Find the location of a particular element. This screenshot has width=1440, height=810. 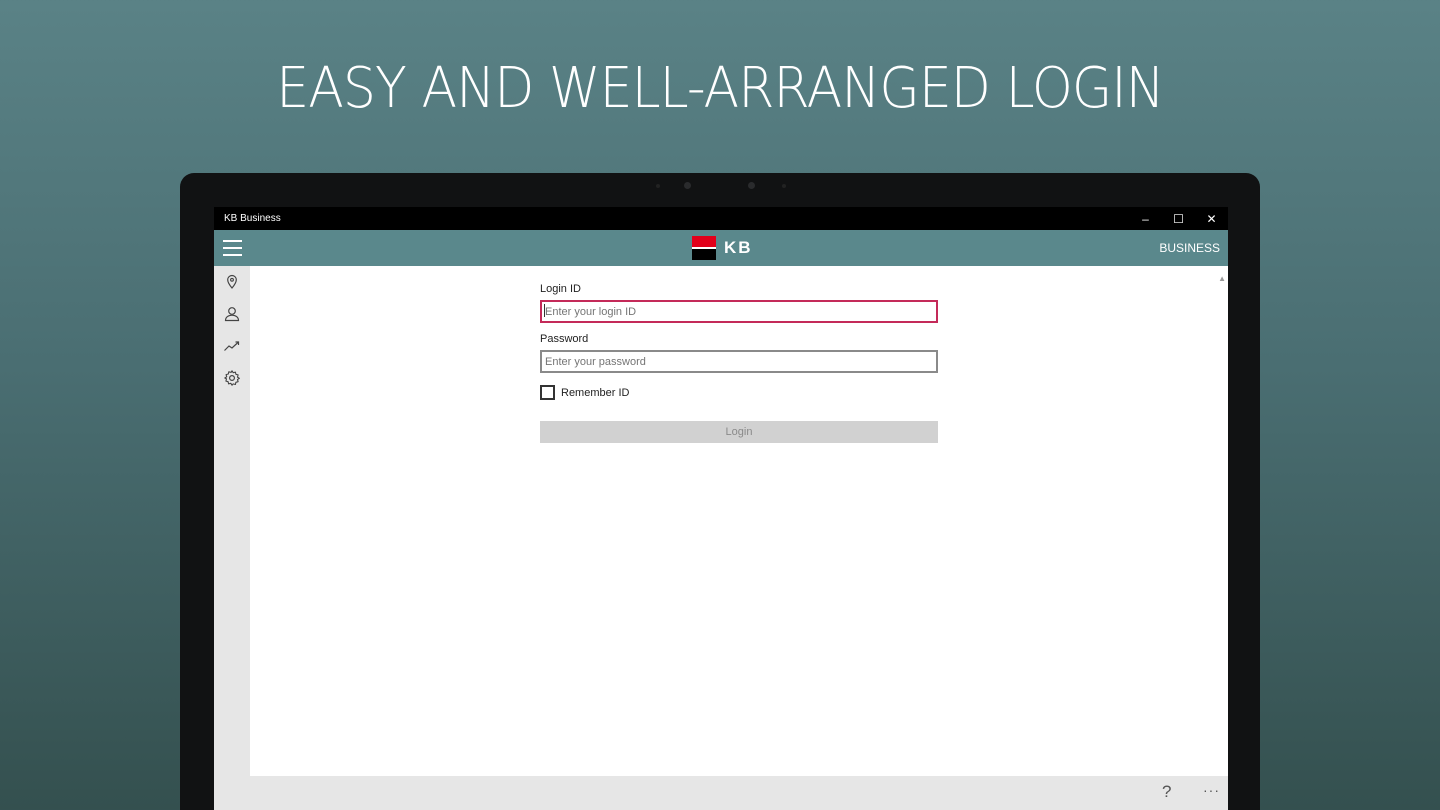

page-headline: EASY AND WELL-ARRANGED LOGIN is located at coordinates (720, 88).